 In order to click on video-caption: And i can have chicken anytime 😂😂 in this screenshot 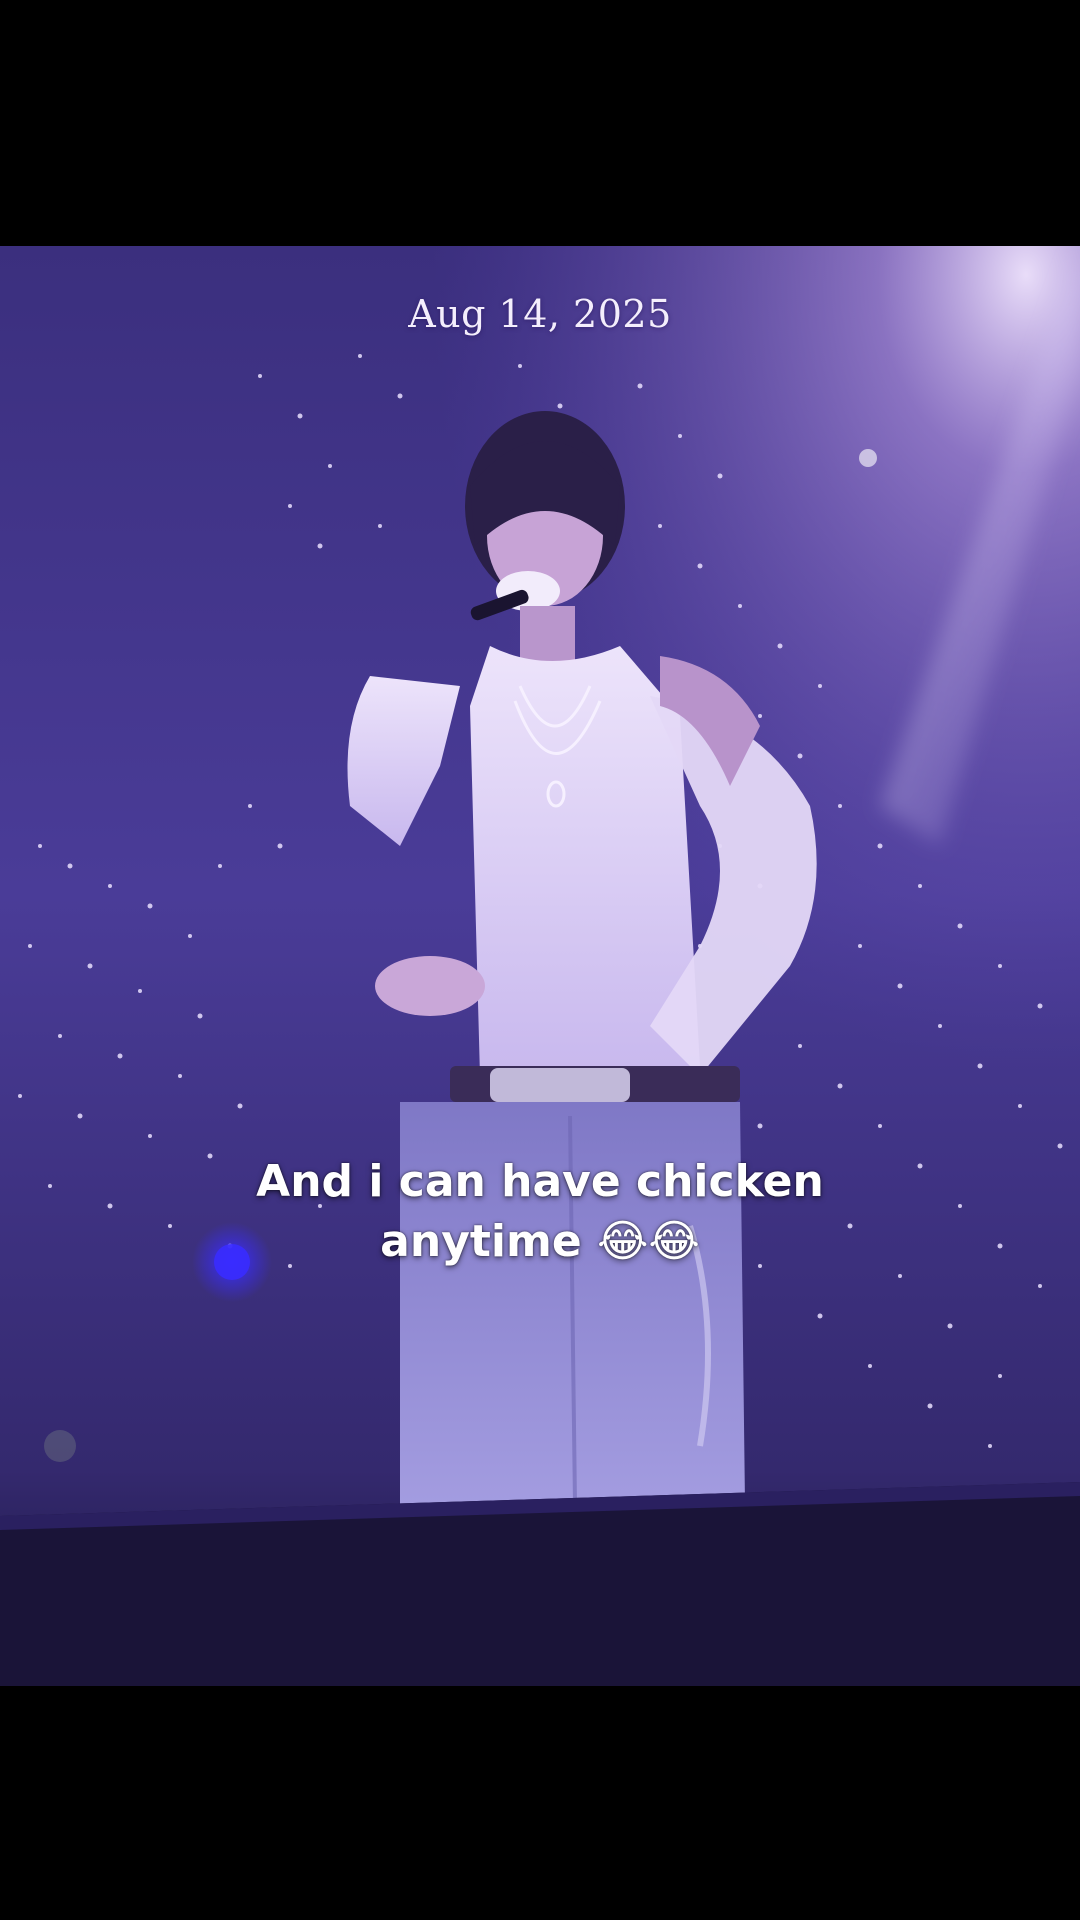, I will do `click(540, 1212)`.